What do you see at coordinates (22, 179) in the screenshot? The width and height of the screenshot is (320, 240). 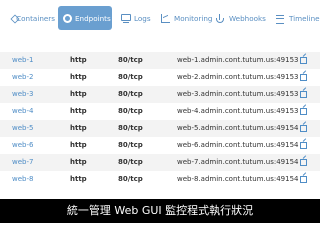 I see `endpoint-name-link: web-8` at bounding box center [22, 179].